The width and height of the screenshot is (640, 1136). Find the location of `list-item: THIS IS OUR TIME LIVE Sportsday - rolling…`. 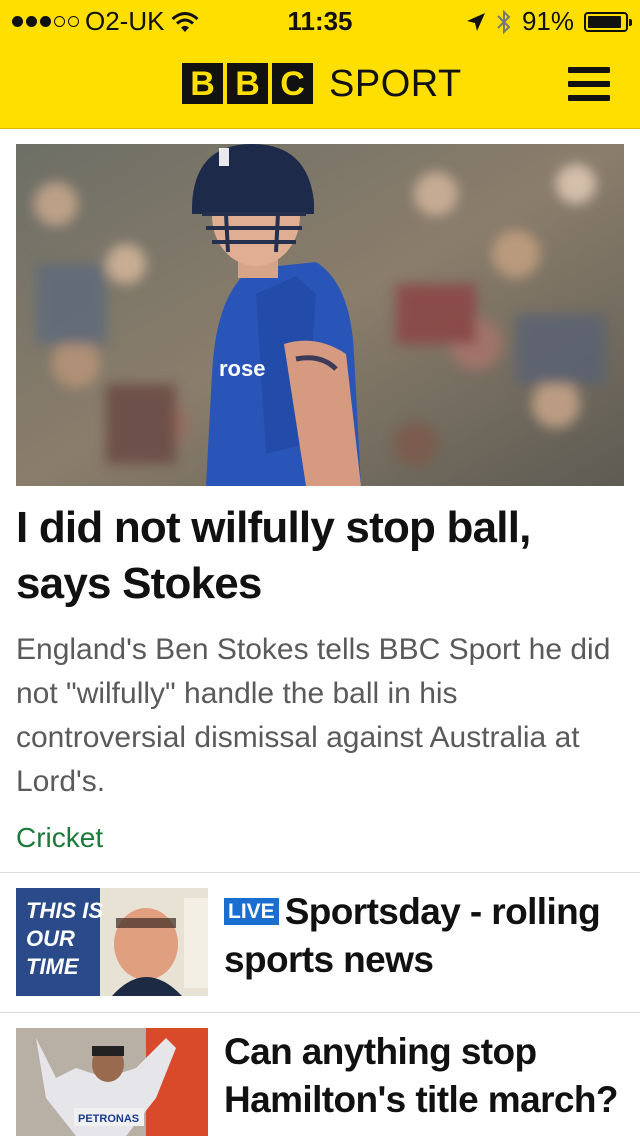

list-item: THIS IS OUR TIME LIVE Sportsday - rolling… is located at coordinates (320, 942).